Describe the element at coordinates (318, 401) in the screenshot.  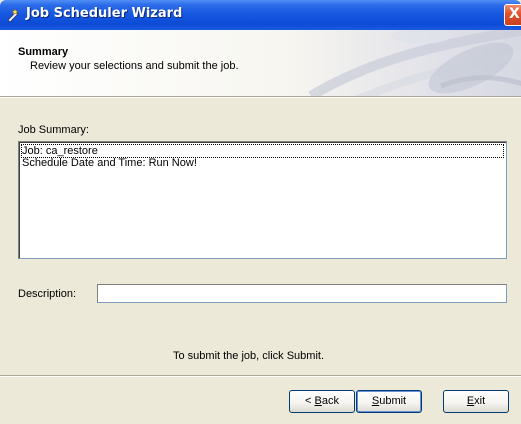
I see `back-button-accel: B` at that location.